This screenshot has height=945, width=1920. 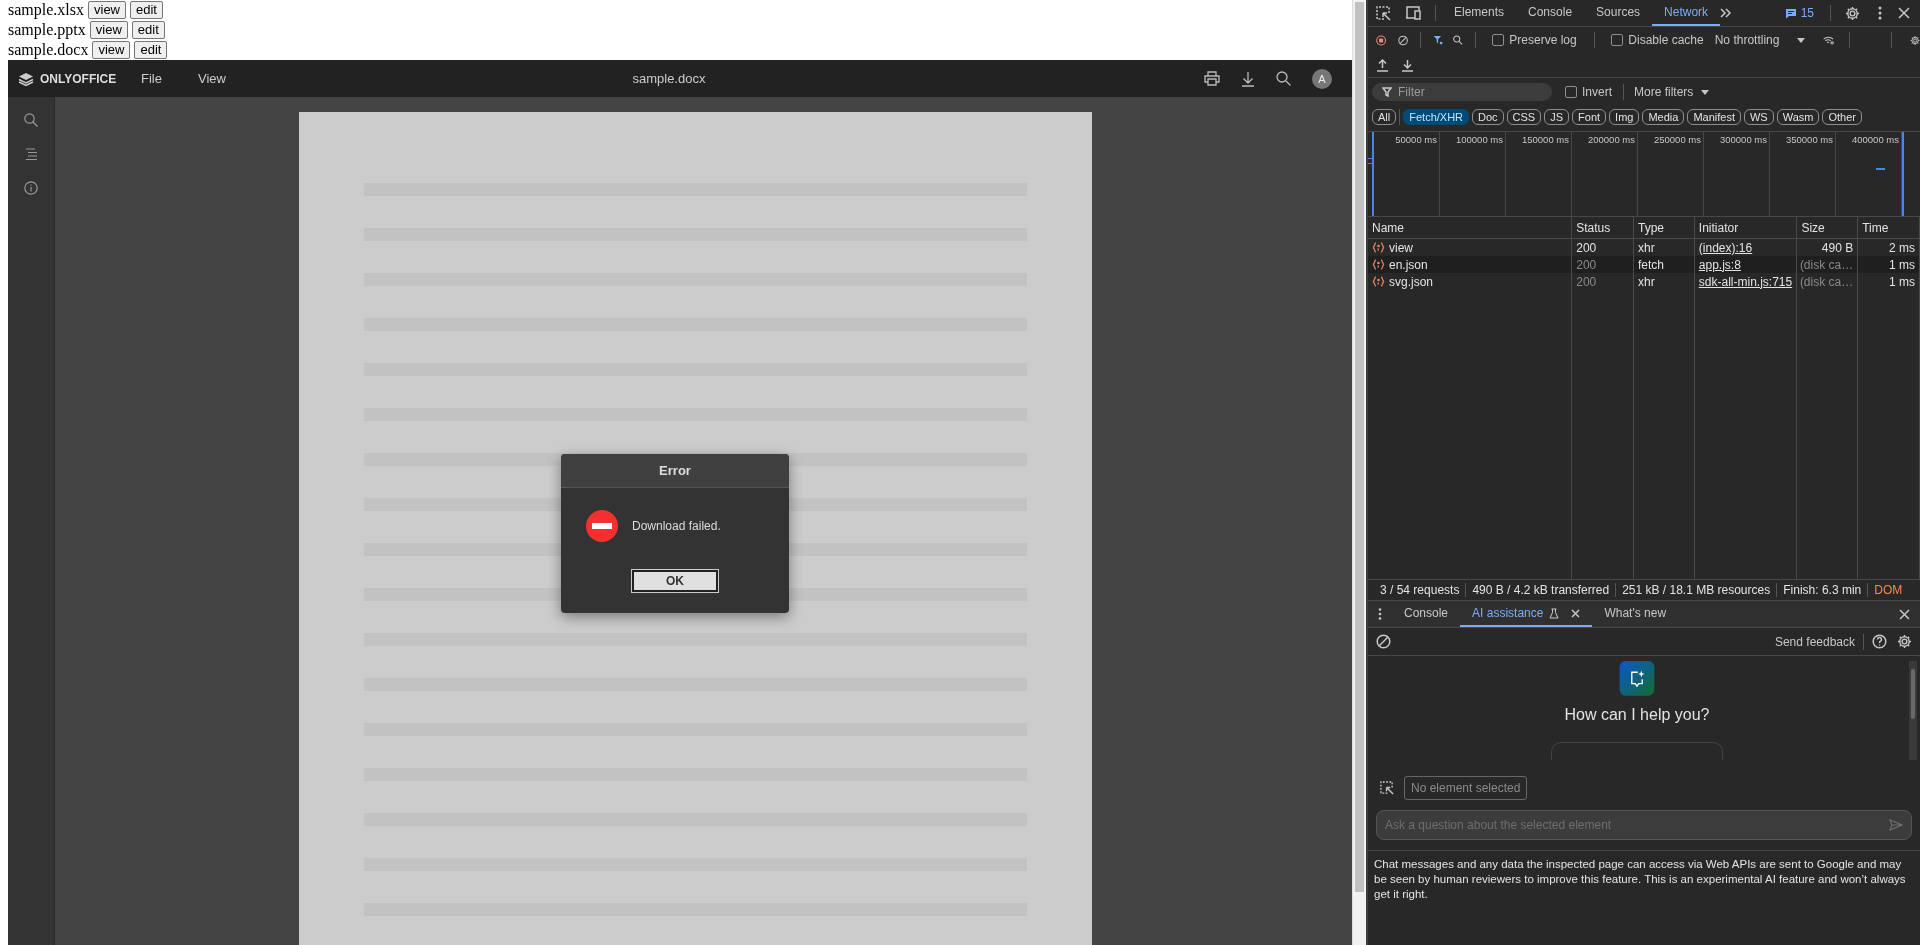 What do you see at coordinates (1384, 117) in the screenshot?
I see `type-filter-chip: All` at bounding box center [1384, 117].